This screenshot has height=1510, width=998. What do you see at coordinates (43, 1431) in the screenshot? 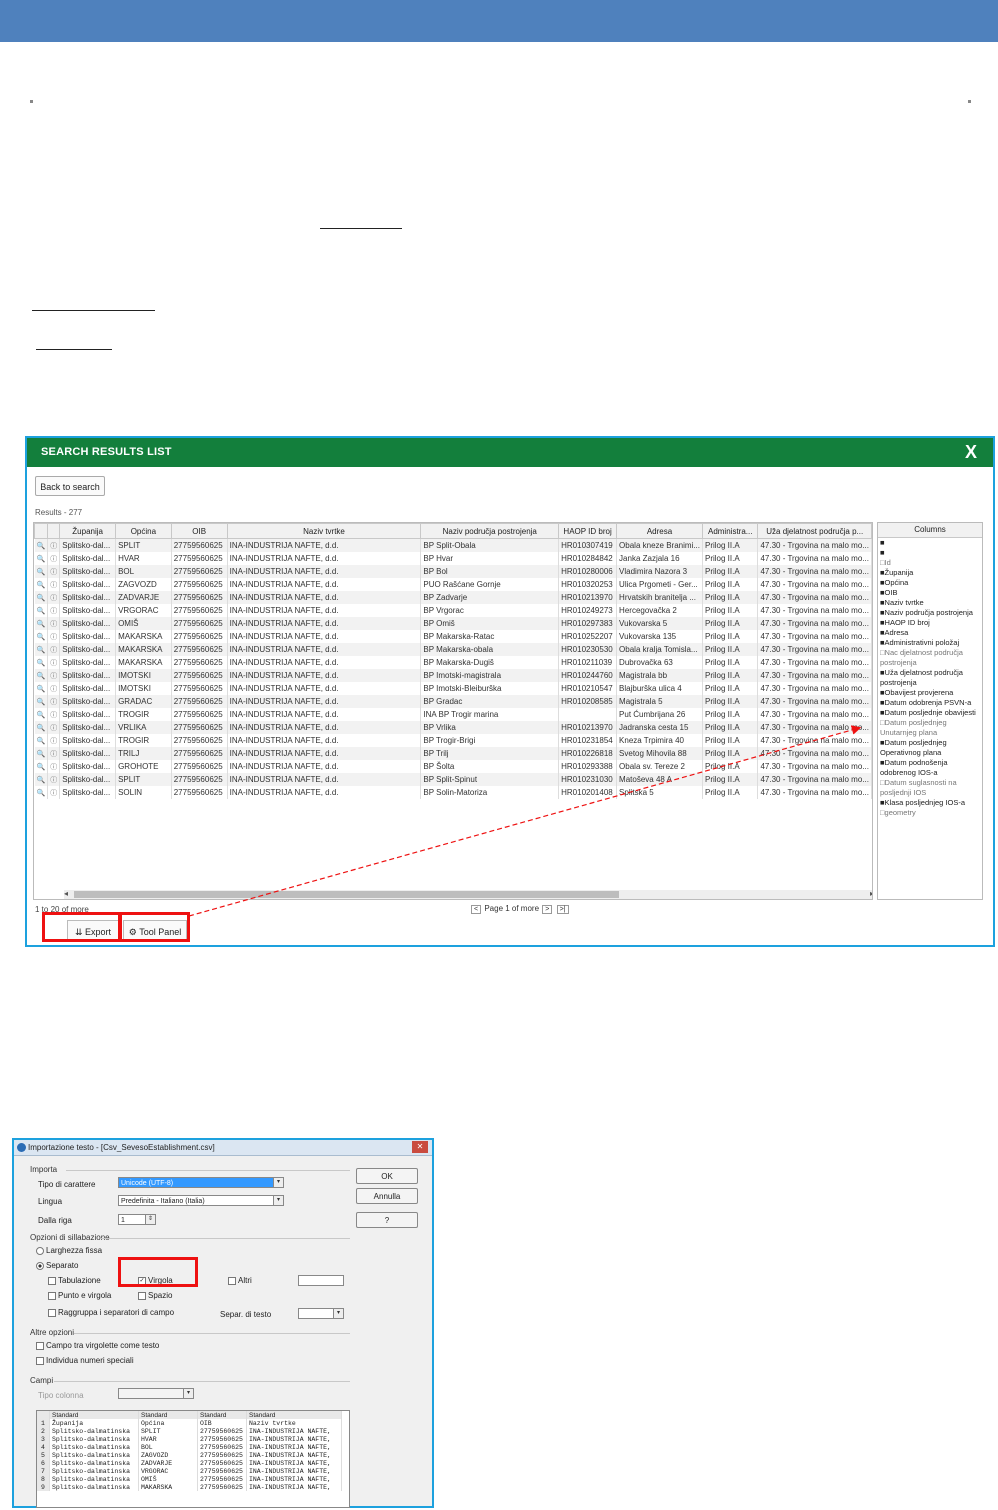
I see `preview-row-number: 2` at bounding box center [43, 1431].